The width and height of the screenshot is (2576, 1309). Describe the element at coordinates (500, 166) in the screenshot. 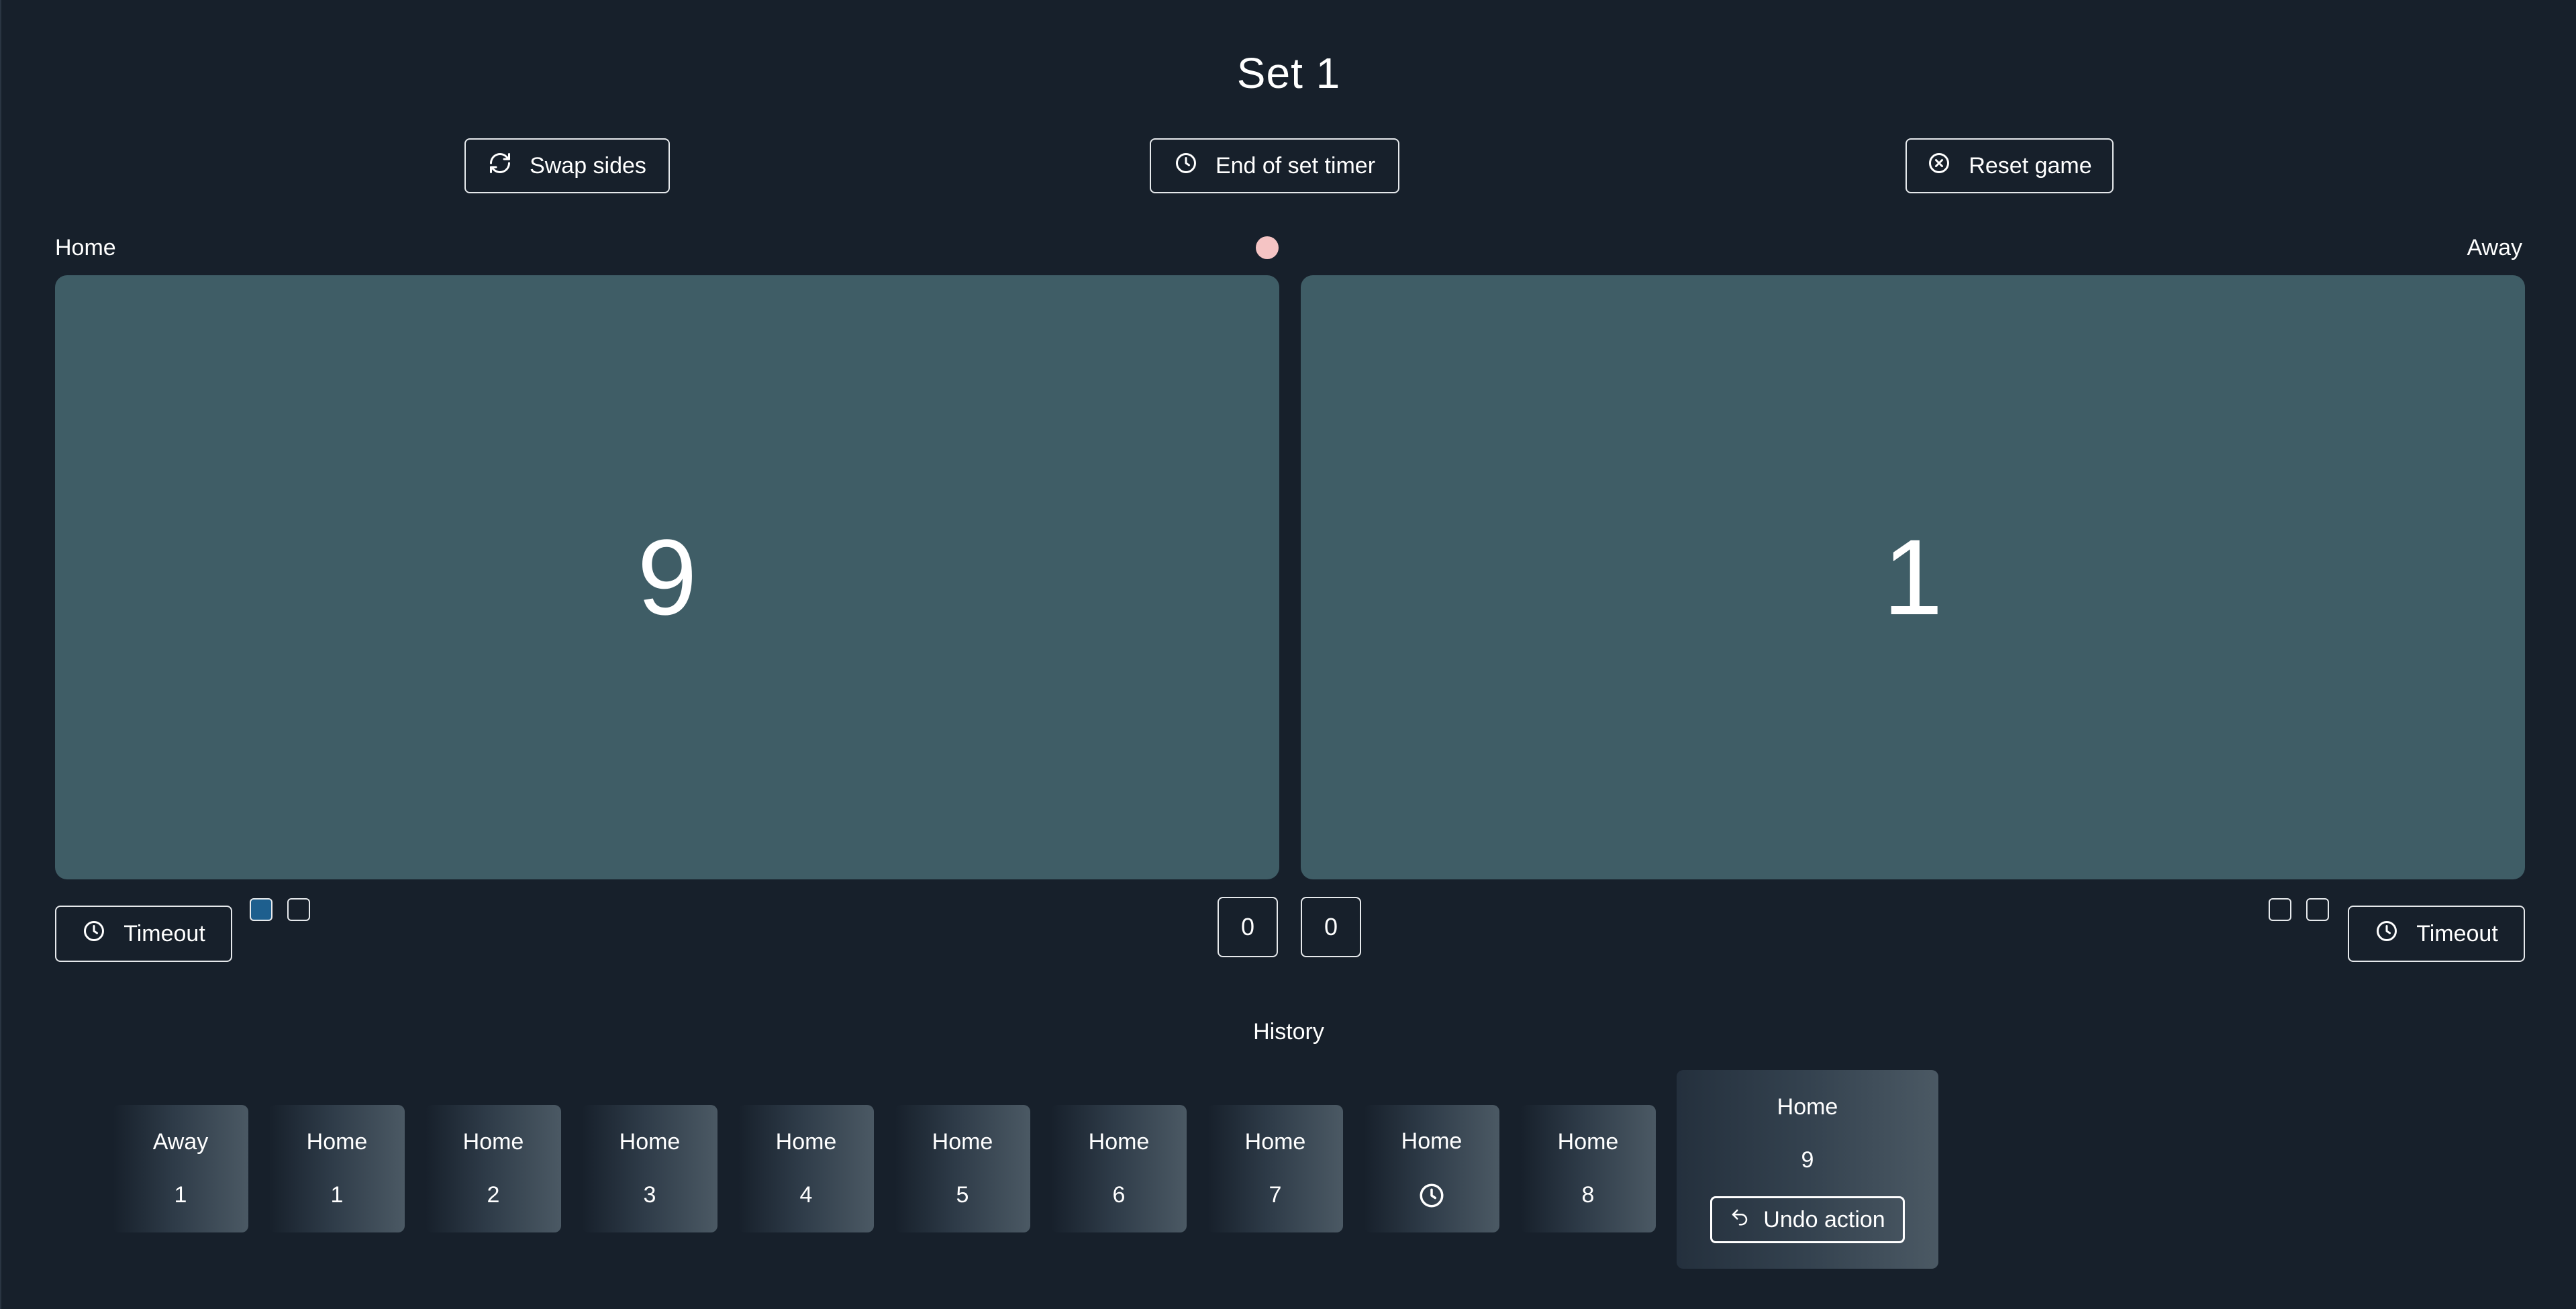

I see `refresh-icon` at that location.